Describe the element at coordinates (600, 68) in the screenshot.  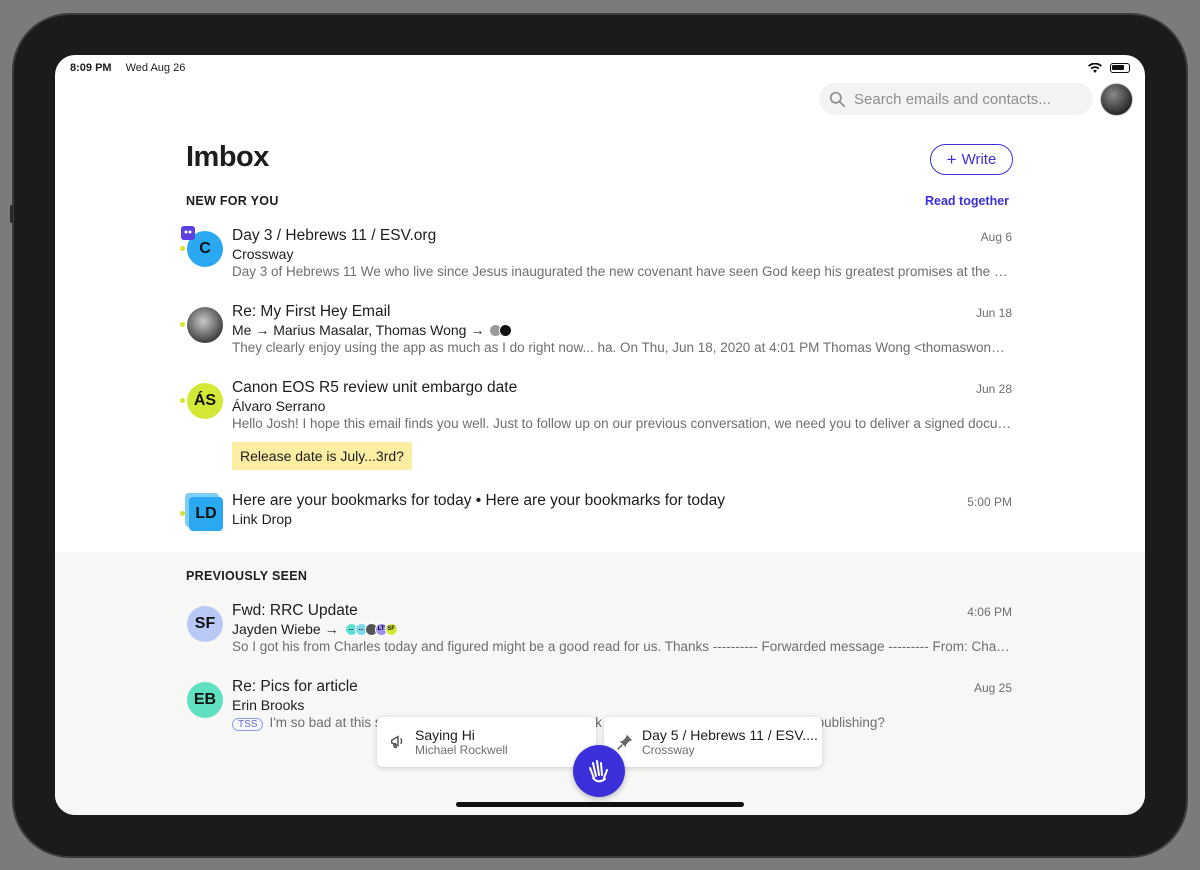
I see `status-bar: 8:09 PM Wed Aug 26` at that location.